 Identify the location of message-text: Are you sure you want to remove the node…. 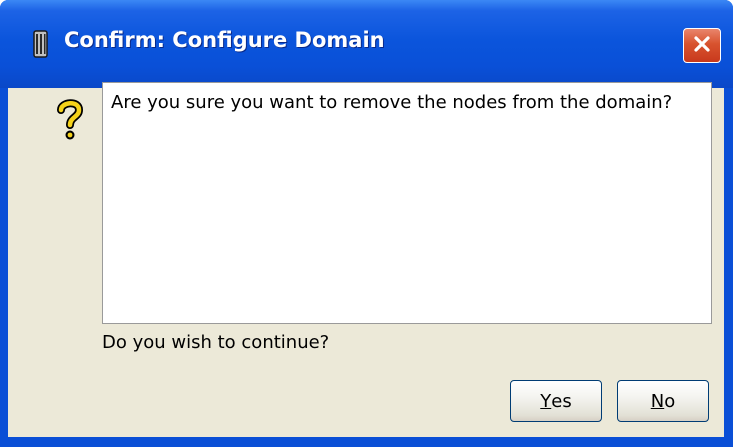
(392, 102).